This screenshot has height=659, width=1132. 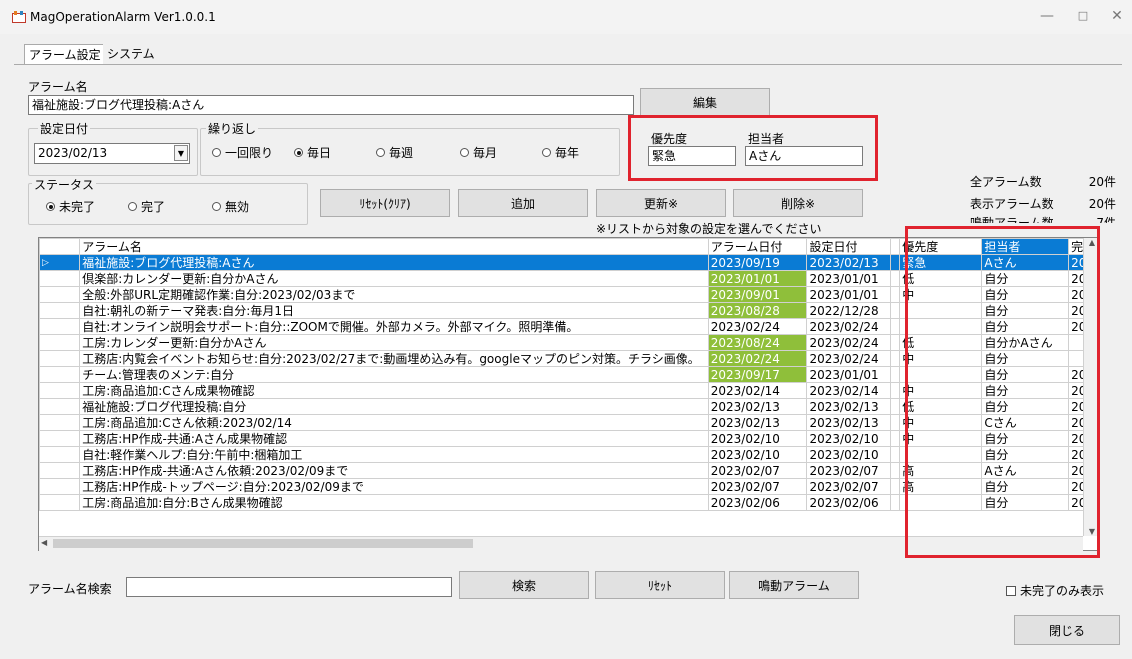 I want to click on cell-name: 福祉施設:ブログ代理投稿:自分, so click(x=394, y=406).